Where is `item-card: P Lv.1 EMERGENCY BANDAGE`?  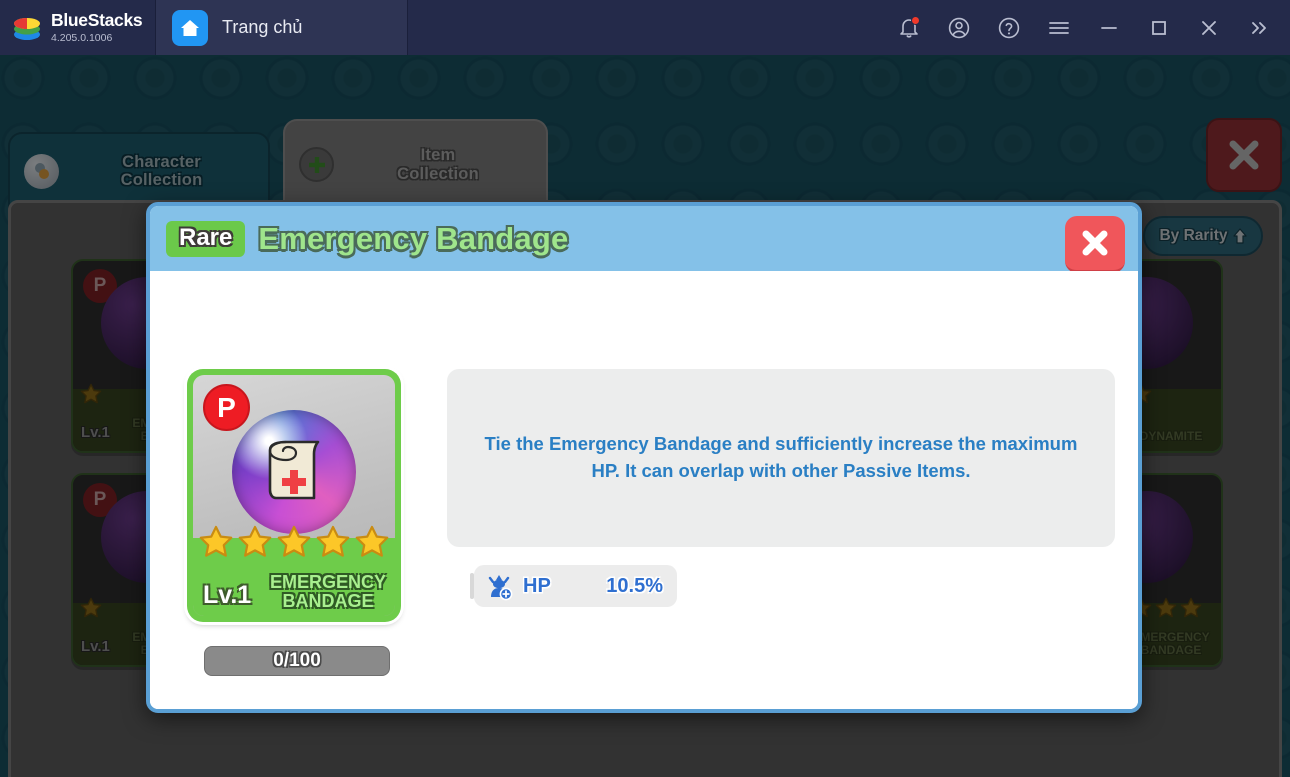 item-card: P Lv.1 EMERGENCY BANDAGE is located at coordinates (294, 495).